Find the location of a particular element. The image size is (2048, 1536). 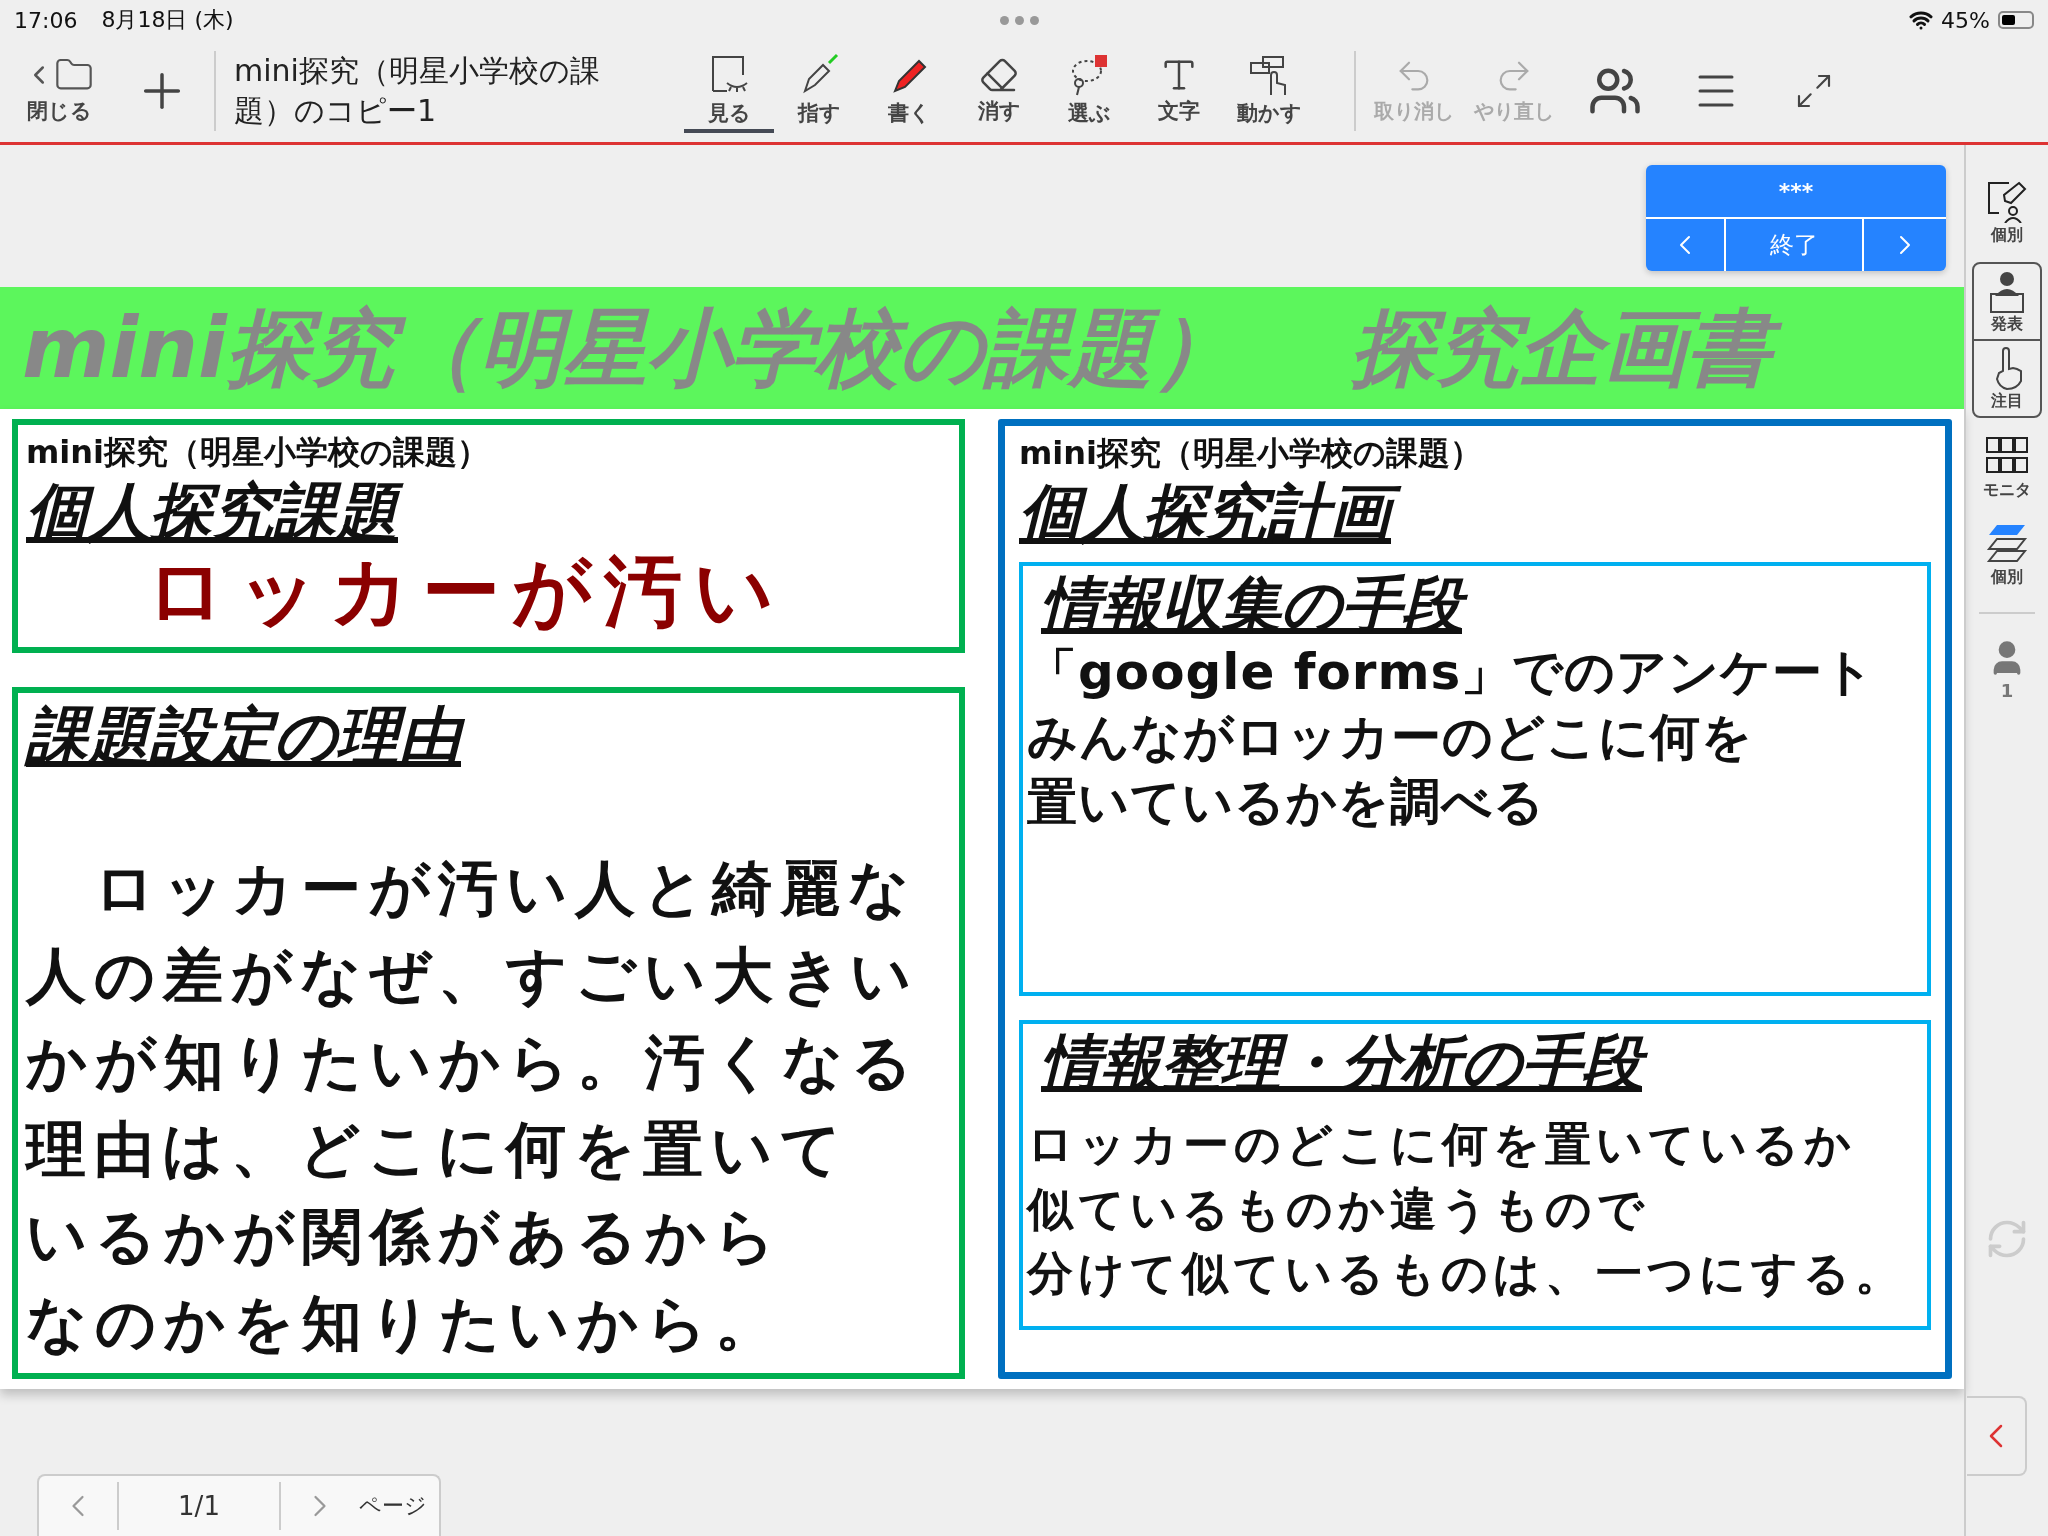

participant-count: 1 is located at coordinates (2007, 669).